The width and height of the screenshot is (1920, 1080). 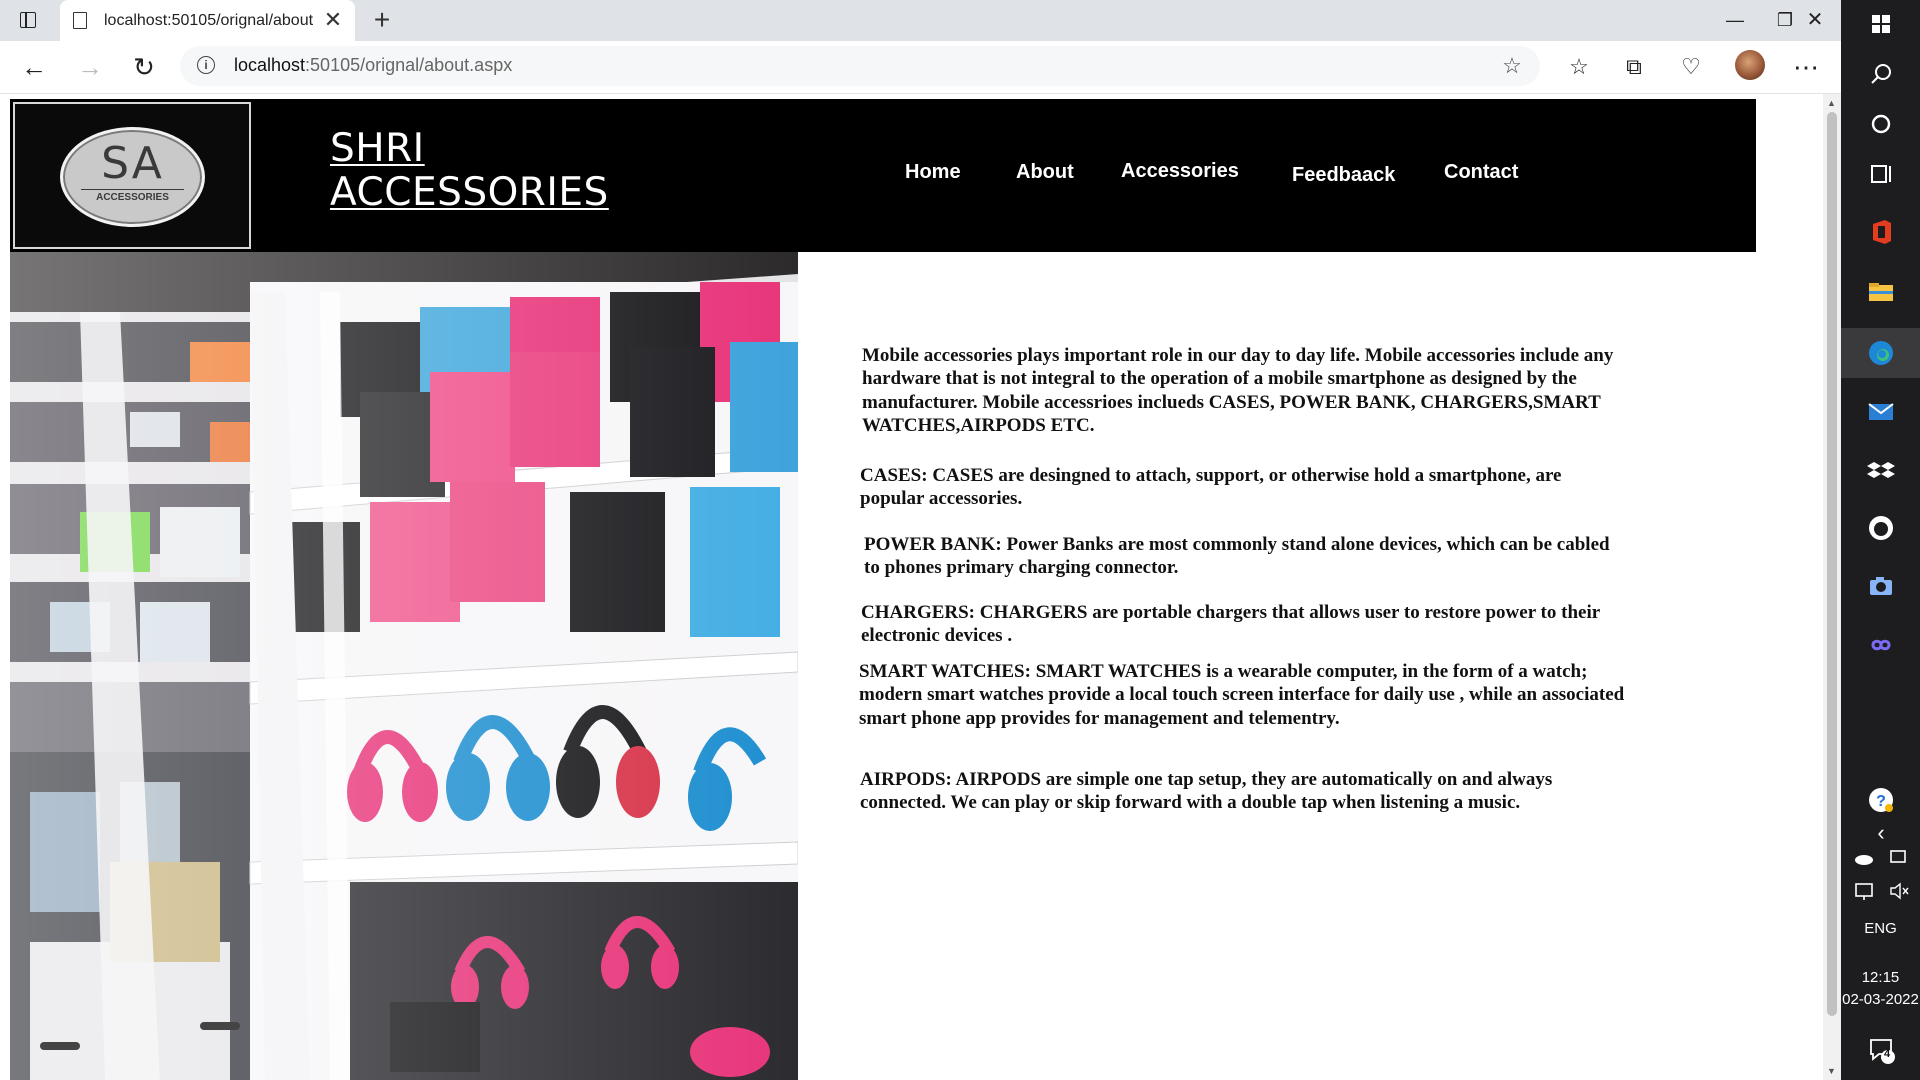 I want to click on logo-emblem: SA ACCESSORIES, so click(x=132, y=177).